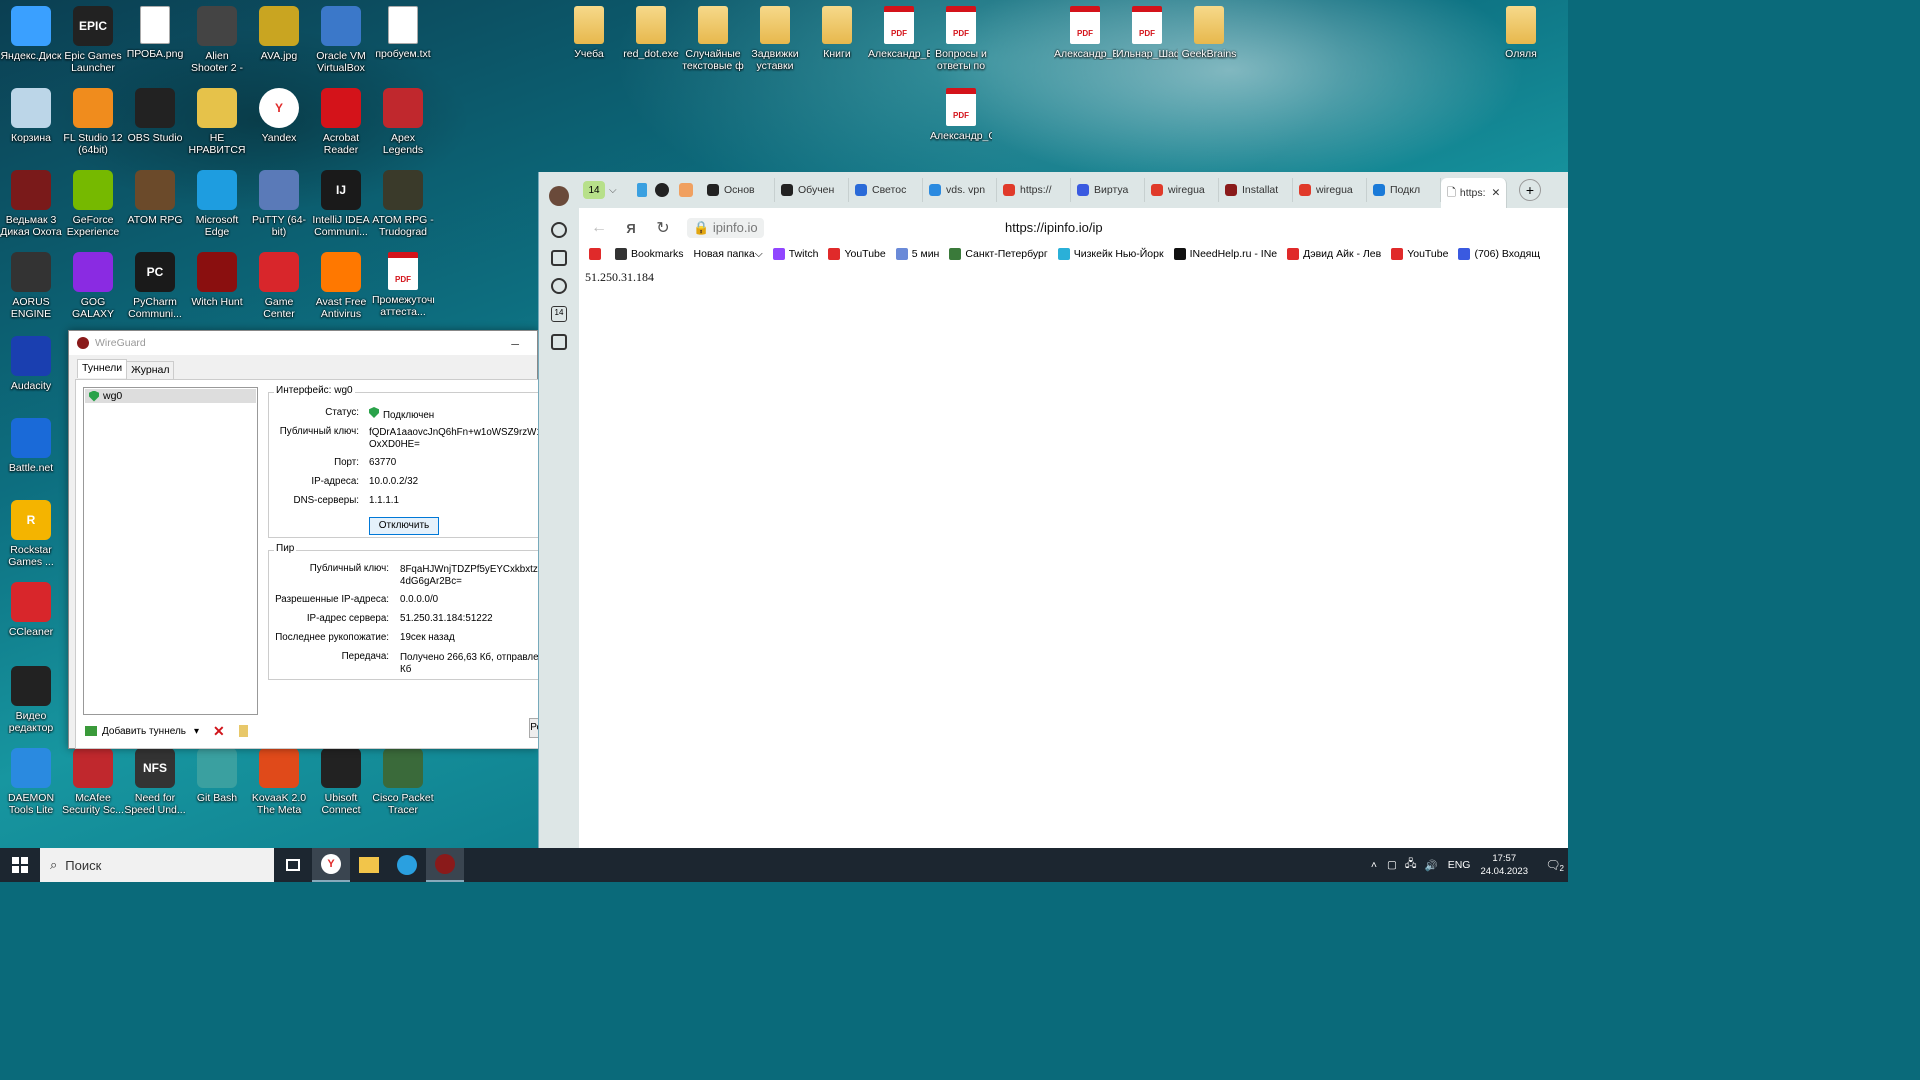 The width and height of the screenshot is (1920, 1080). I want to click on peer-pubkey-value: 8FqaHJWnjTDZPf5yEYCxkbxtzAi, so click(473, 569).